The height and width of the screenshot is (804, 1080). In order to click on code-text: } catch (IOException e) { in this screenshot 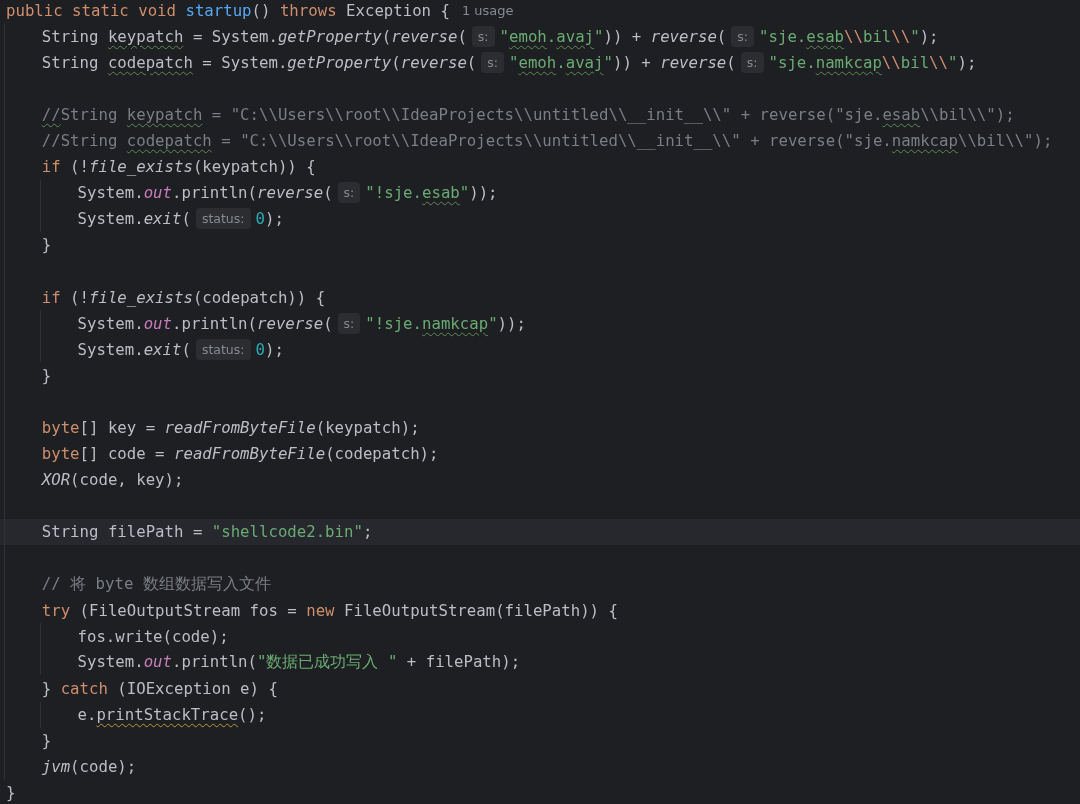, I will do `click(159, 688)`.